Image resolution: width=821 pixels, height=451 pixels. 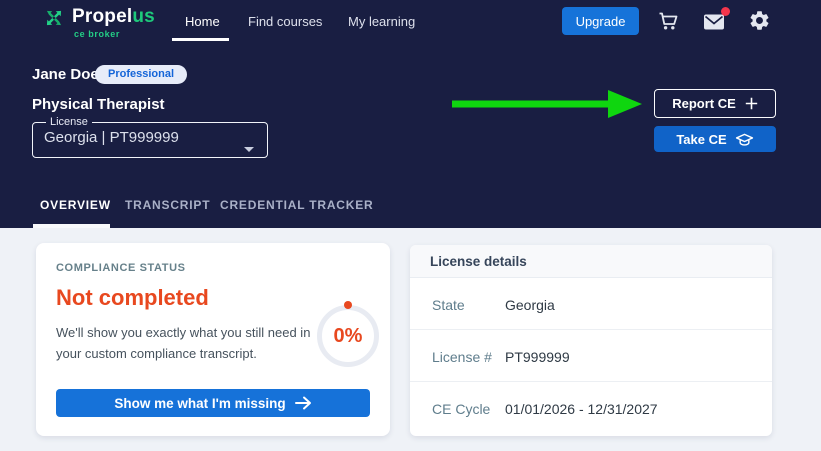 I want to click on row-value: PT999999, so click(x=537, y=357).